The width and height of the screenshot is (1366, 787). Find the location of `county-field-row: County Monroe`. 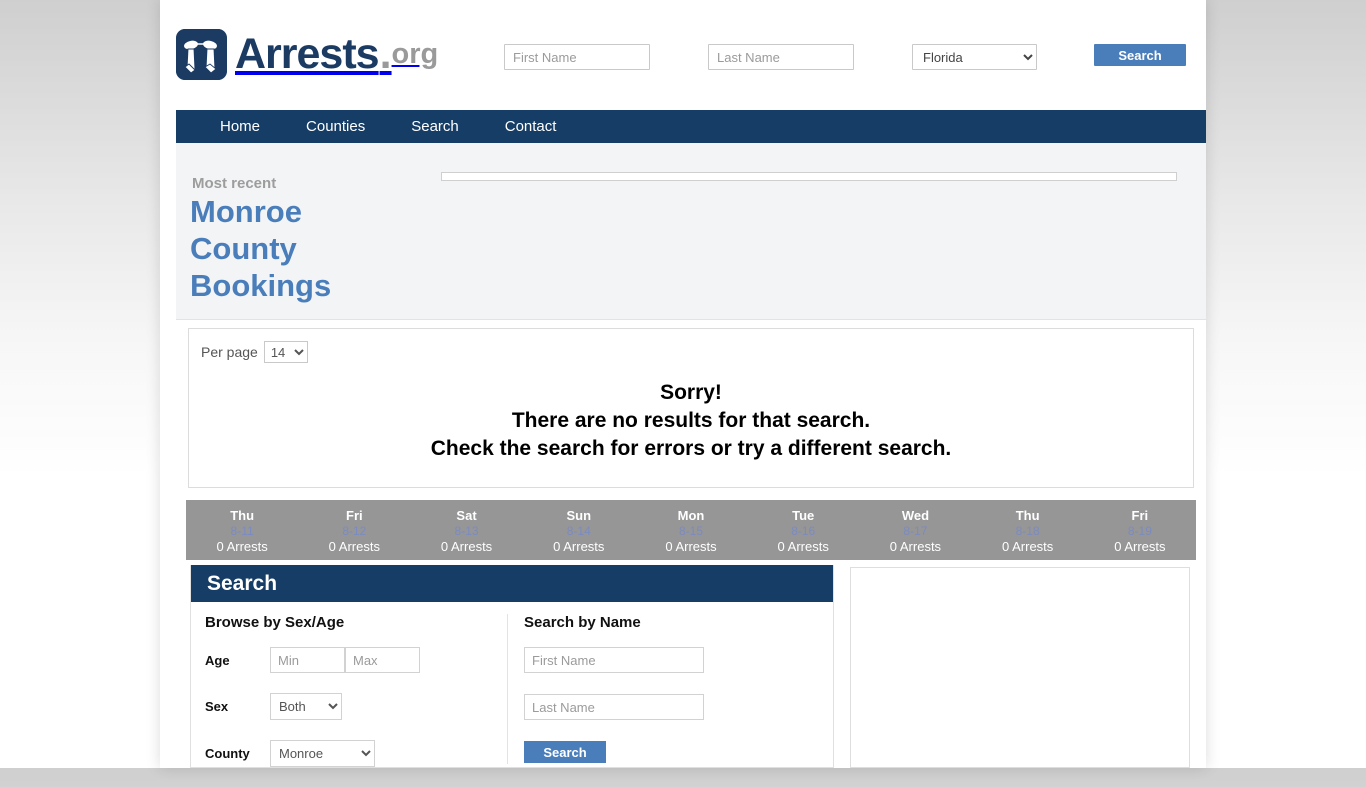

county-field-row: County Monroe is located at coordinates (350, 753).